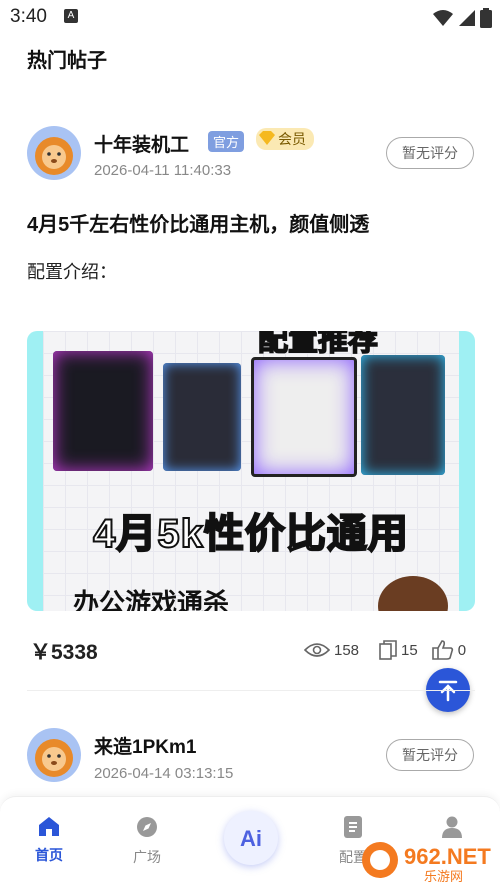 The width and height of the screenshot is (500, 891). What do you see at coordinates (49, 840) in the screenshot?
I see `tab-home: 首页` at bounding box center [49, 840].